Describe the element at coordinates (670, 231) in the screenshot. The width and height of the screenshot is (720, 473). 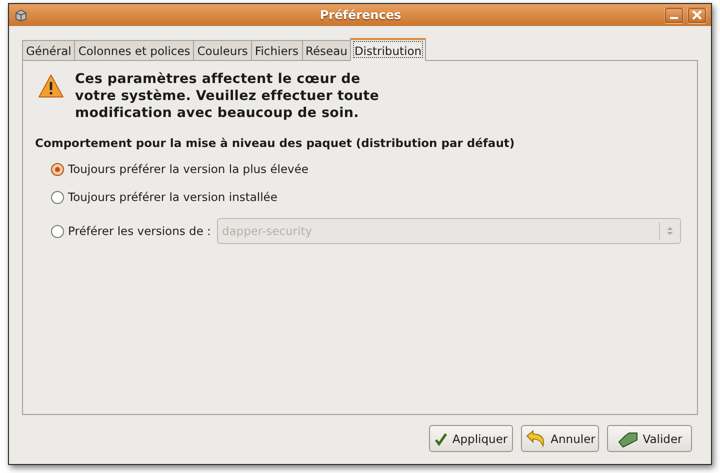
I see `spinner-arrows-icon` at that location.